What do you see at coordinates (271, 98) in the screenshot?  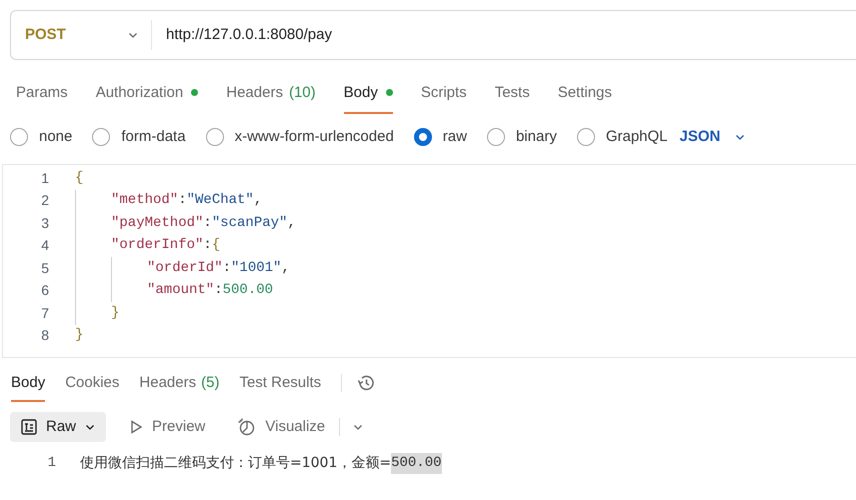 I see `request-tab: Headers (10)` at bounding box center [271, 98].